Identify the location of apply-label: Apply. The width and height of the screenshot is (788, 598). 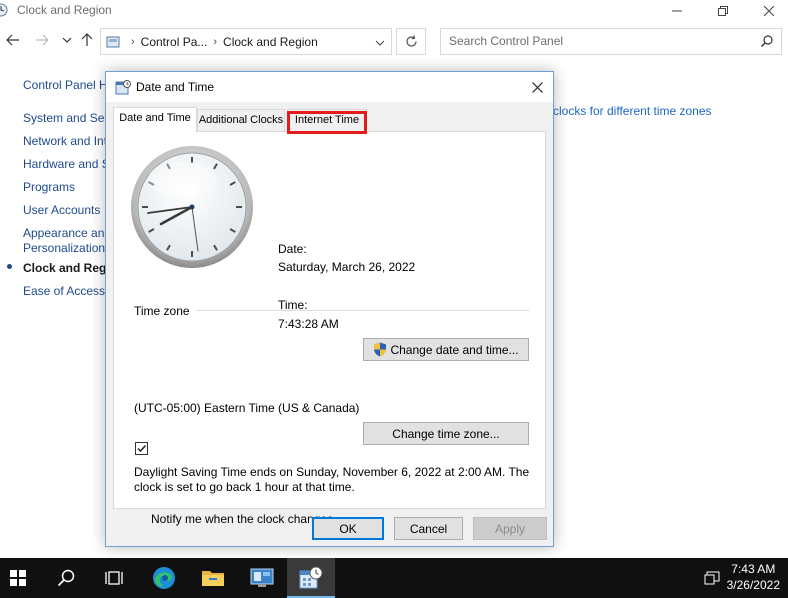
(510, 528).